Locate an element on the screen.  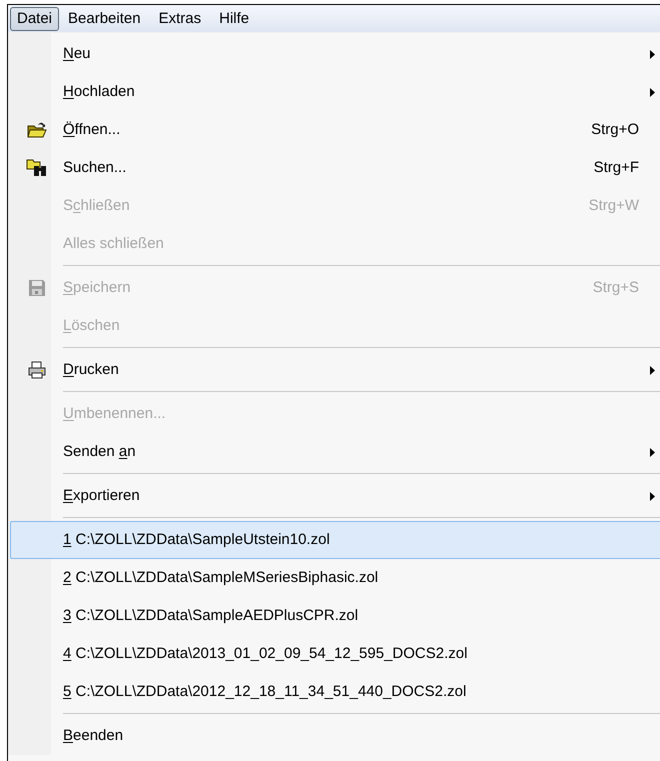
printer-icon is located at coordinates (37, 370).